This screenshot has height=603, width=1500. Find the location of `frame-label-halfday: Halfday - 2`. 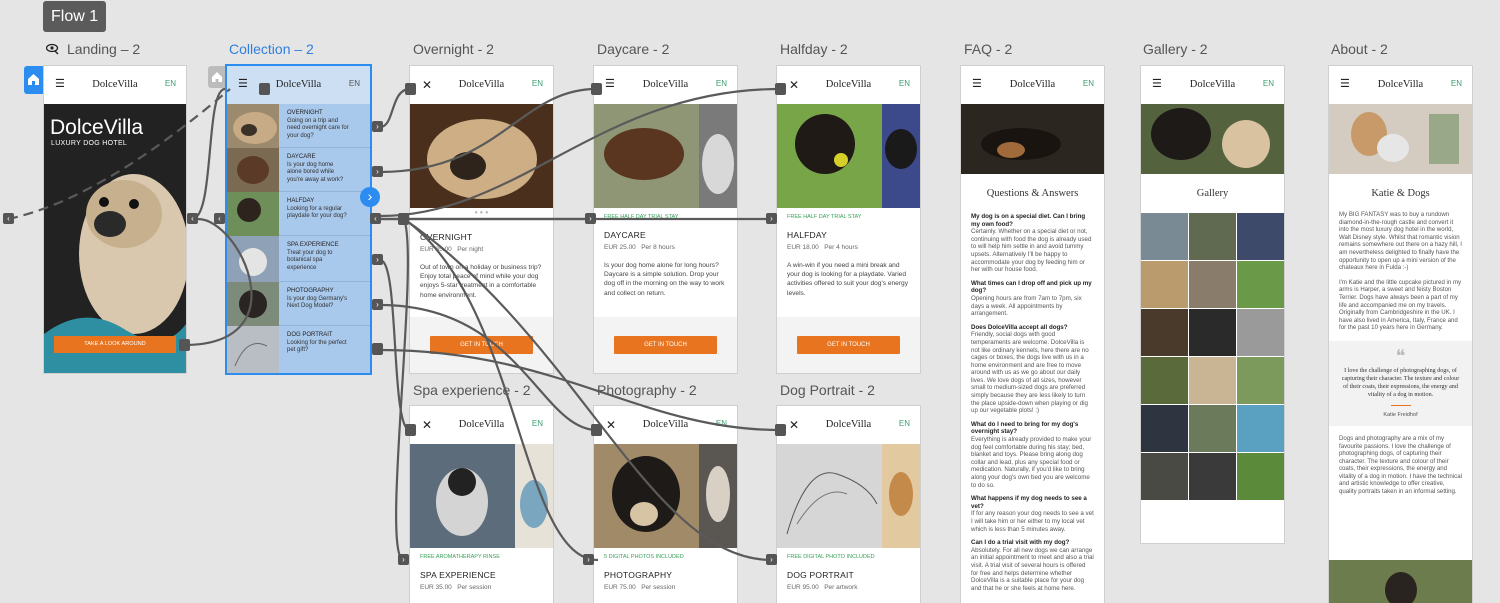

frame-label-halfday: Halfday - 2 is located at coordinates (814, 49).